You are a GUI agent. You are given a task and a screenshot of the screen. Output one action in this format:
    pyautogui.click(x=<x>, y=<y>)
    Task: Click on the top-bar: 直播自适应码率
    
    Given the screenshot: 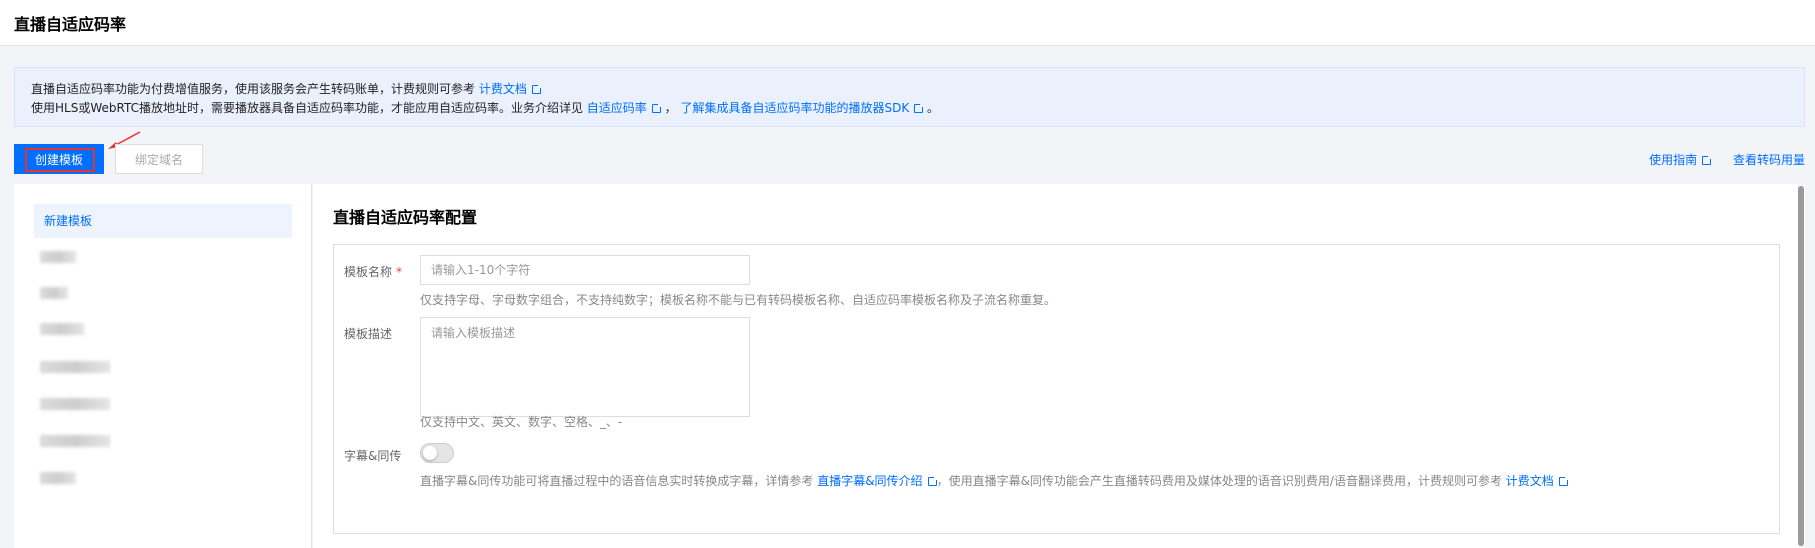 What is the action you would take?
    pyautogui.click(x=907, y=23)
    